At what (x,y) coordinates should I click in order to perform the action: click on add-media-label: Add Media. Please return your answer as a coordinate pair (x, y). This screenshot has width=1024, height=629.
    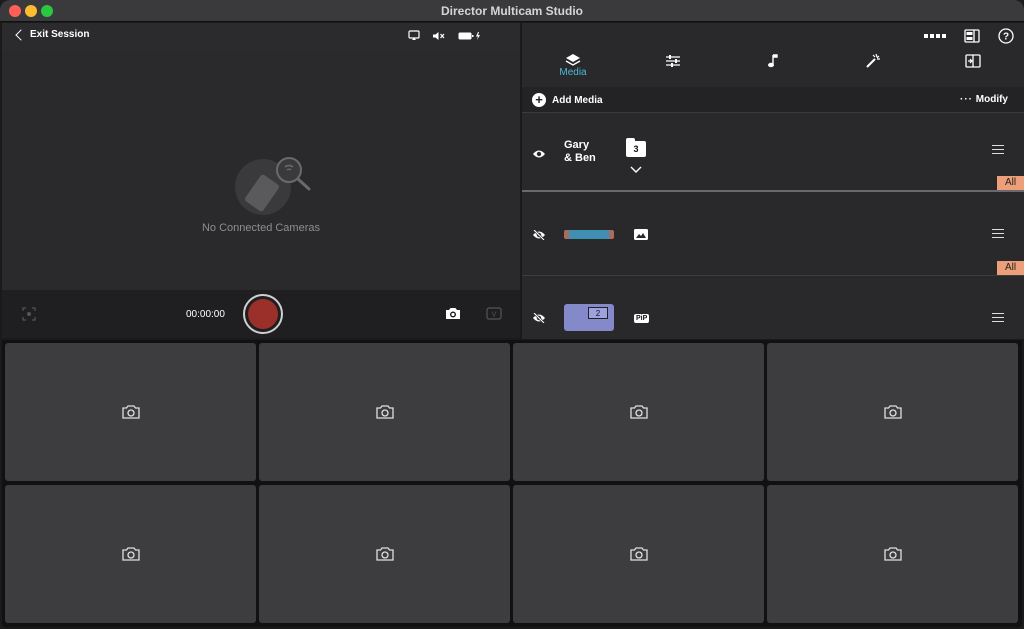
    Looking at the image, I should click on (577, 100).